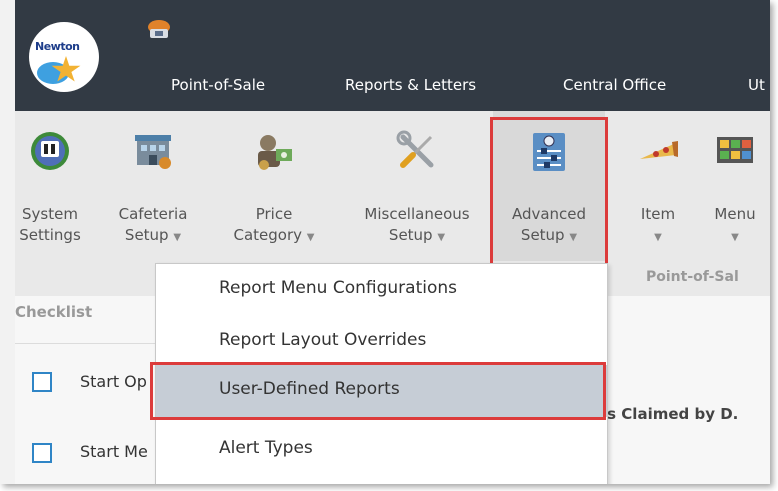  What do you see at coordinates (274, 224) in the screenshot?
I see `price-category-label: Price Category ▼` at bounding box center [274, 224].